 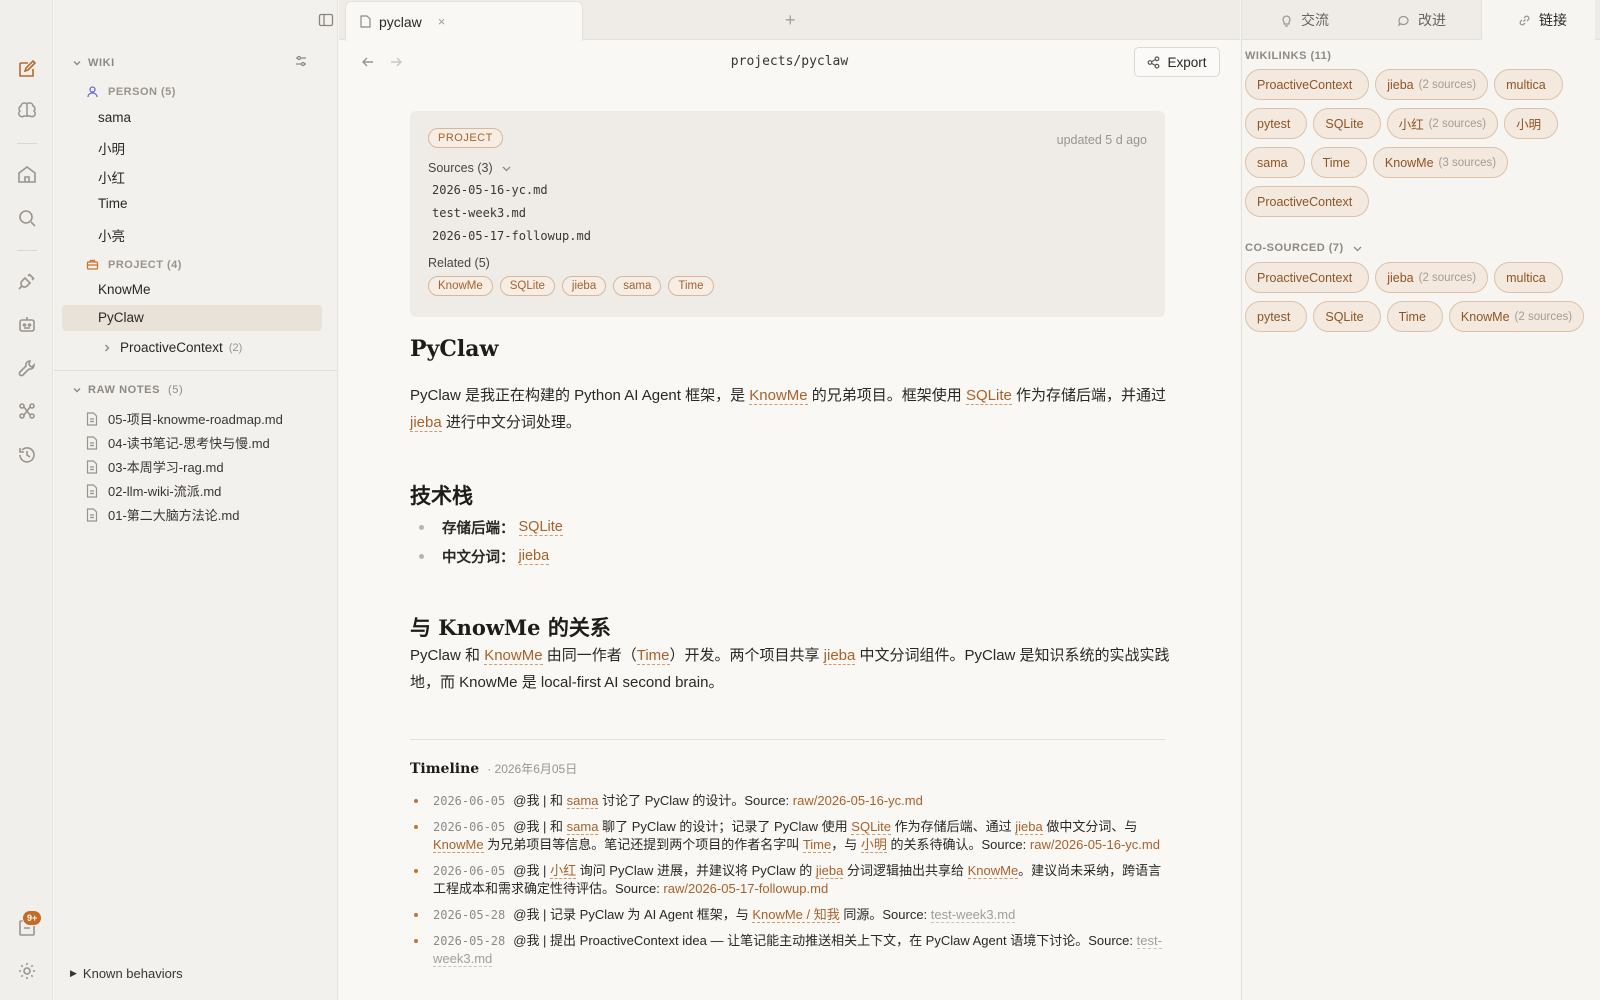 What do you see at coordinates (124, 289) in the screenshot?
I see `sidebar-item-project: KnowMe` at bounding box center [124, 289].